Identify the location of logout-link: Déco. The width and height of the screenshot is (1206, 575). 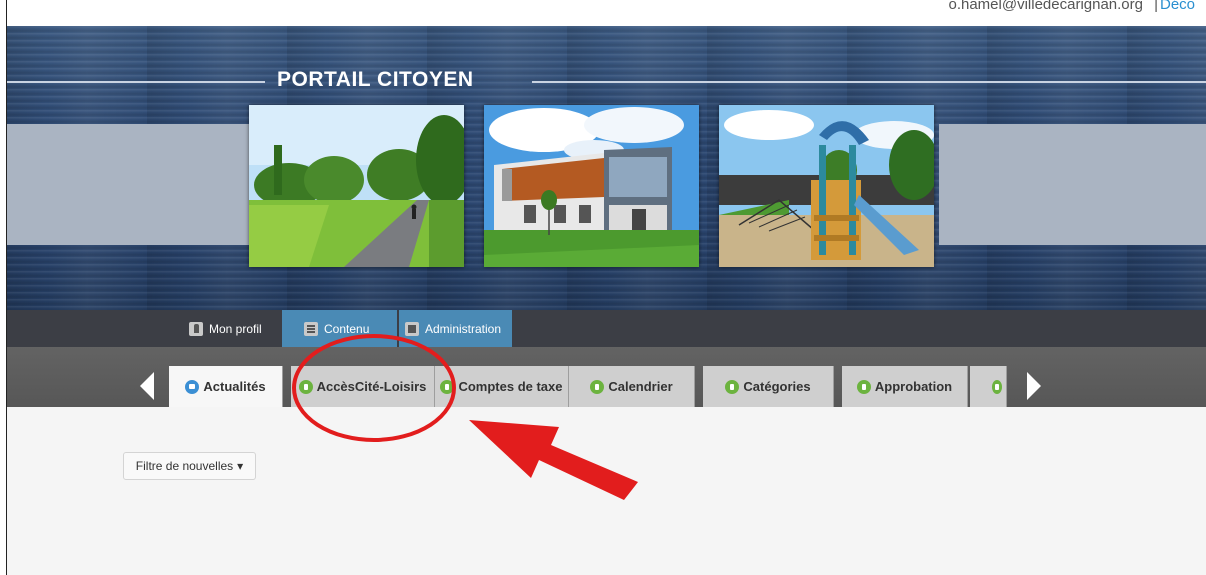
(1177, 6).